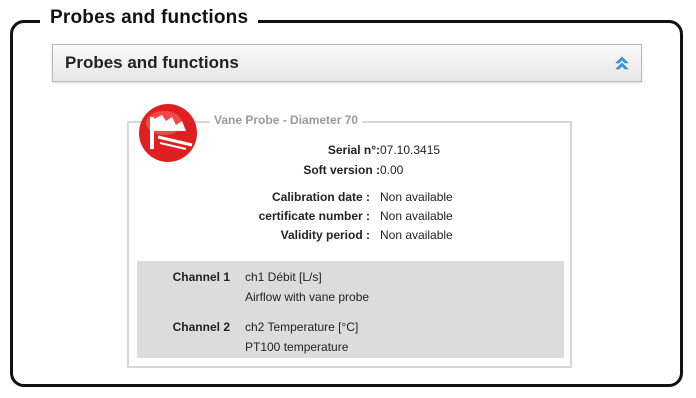 Image resolution: width=696 pixels, height=398 pixels. I want to click on soft-version-label: Soft version :, so click(341, 170).